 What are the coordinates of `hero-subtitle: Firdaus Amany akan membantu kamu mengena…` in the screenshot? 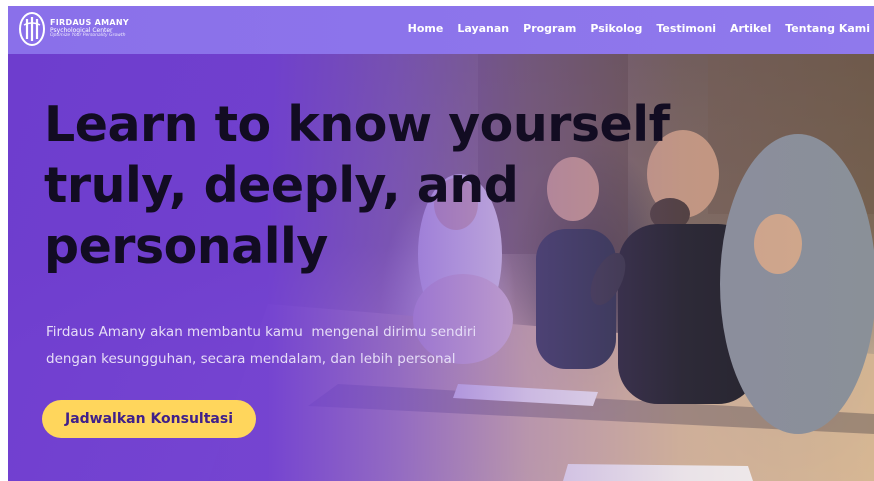 It's located at (326, 346).